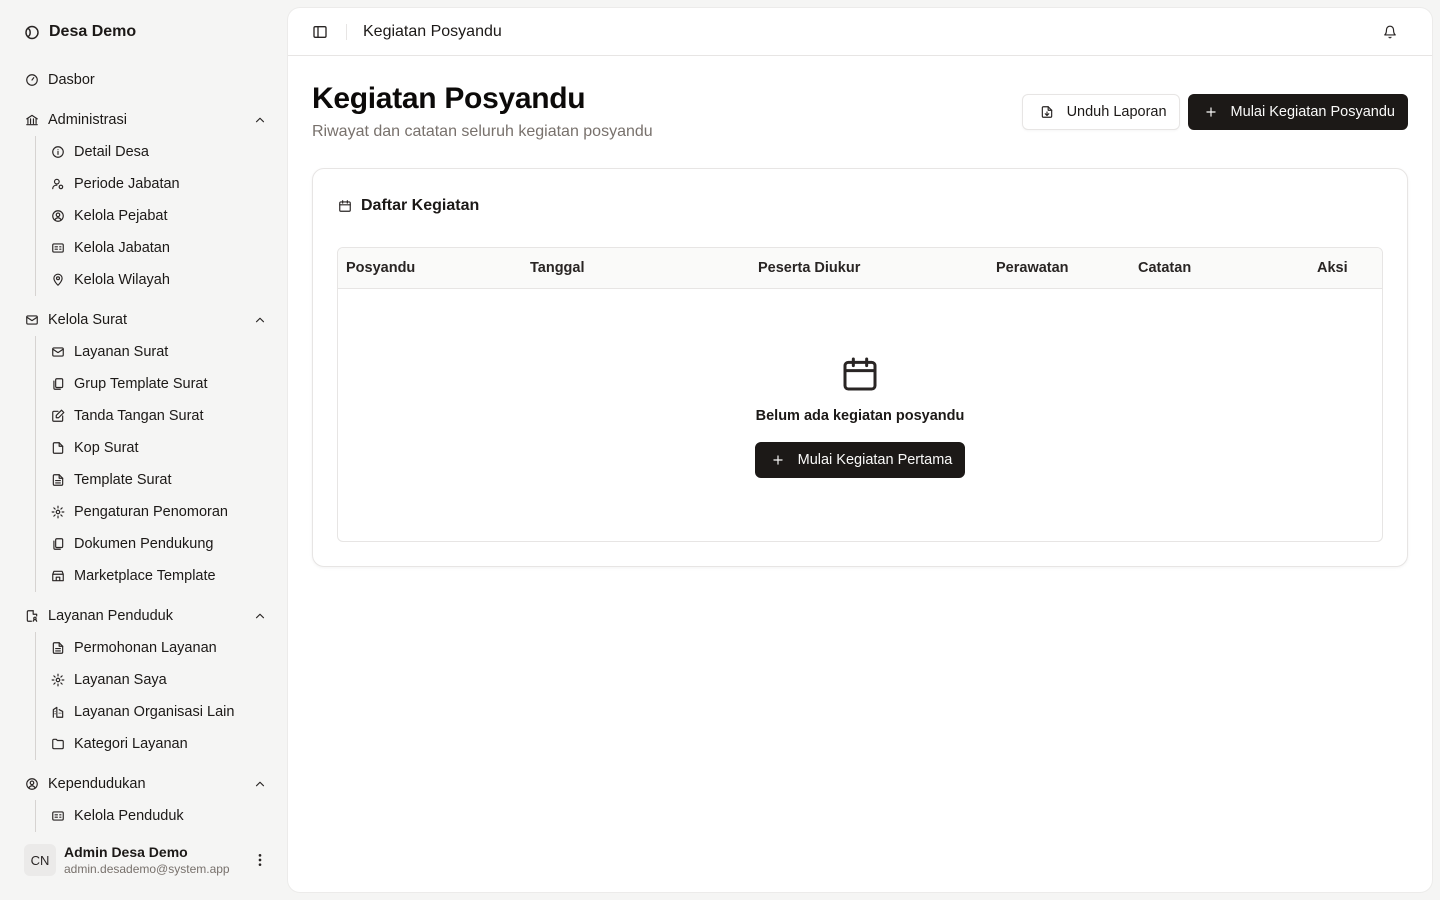 This screenshot has height=900, width=1440. I want to click on sidebar-item-layanan-surat: Layanan Surat, so click(159, 352).